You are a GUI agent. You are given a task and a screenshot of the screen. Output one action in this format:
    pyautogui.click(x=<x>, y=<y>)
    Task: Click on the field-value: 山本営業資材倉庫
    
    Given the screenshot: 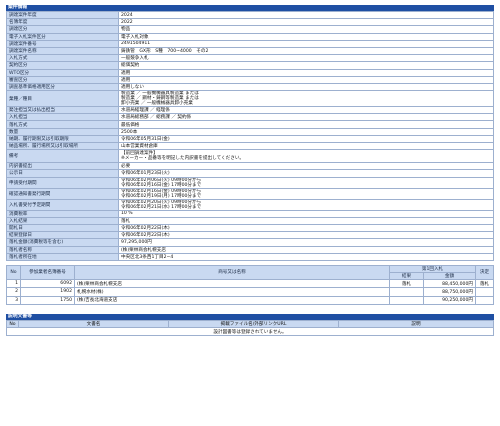 What is the action you would take?
    pyautogui.click(x=306, y=146)
    